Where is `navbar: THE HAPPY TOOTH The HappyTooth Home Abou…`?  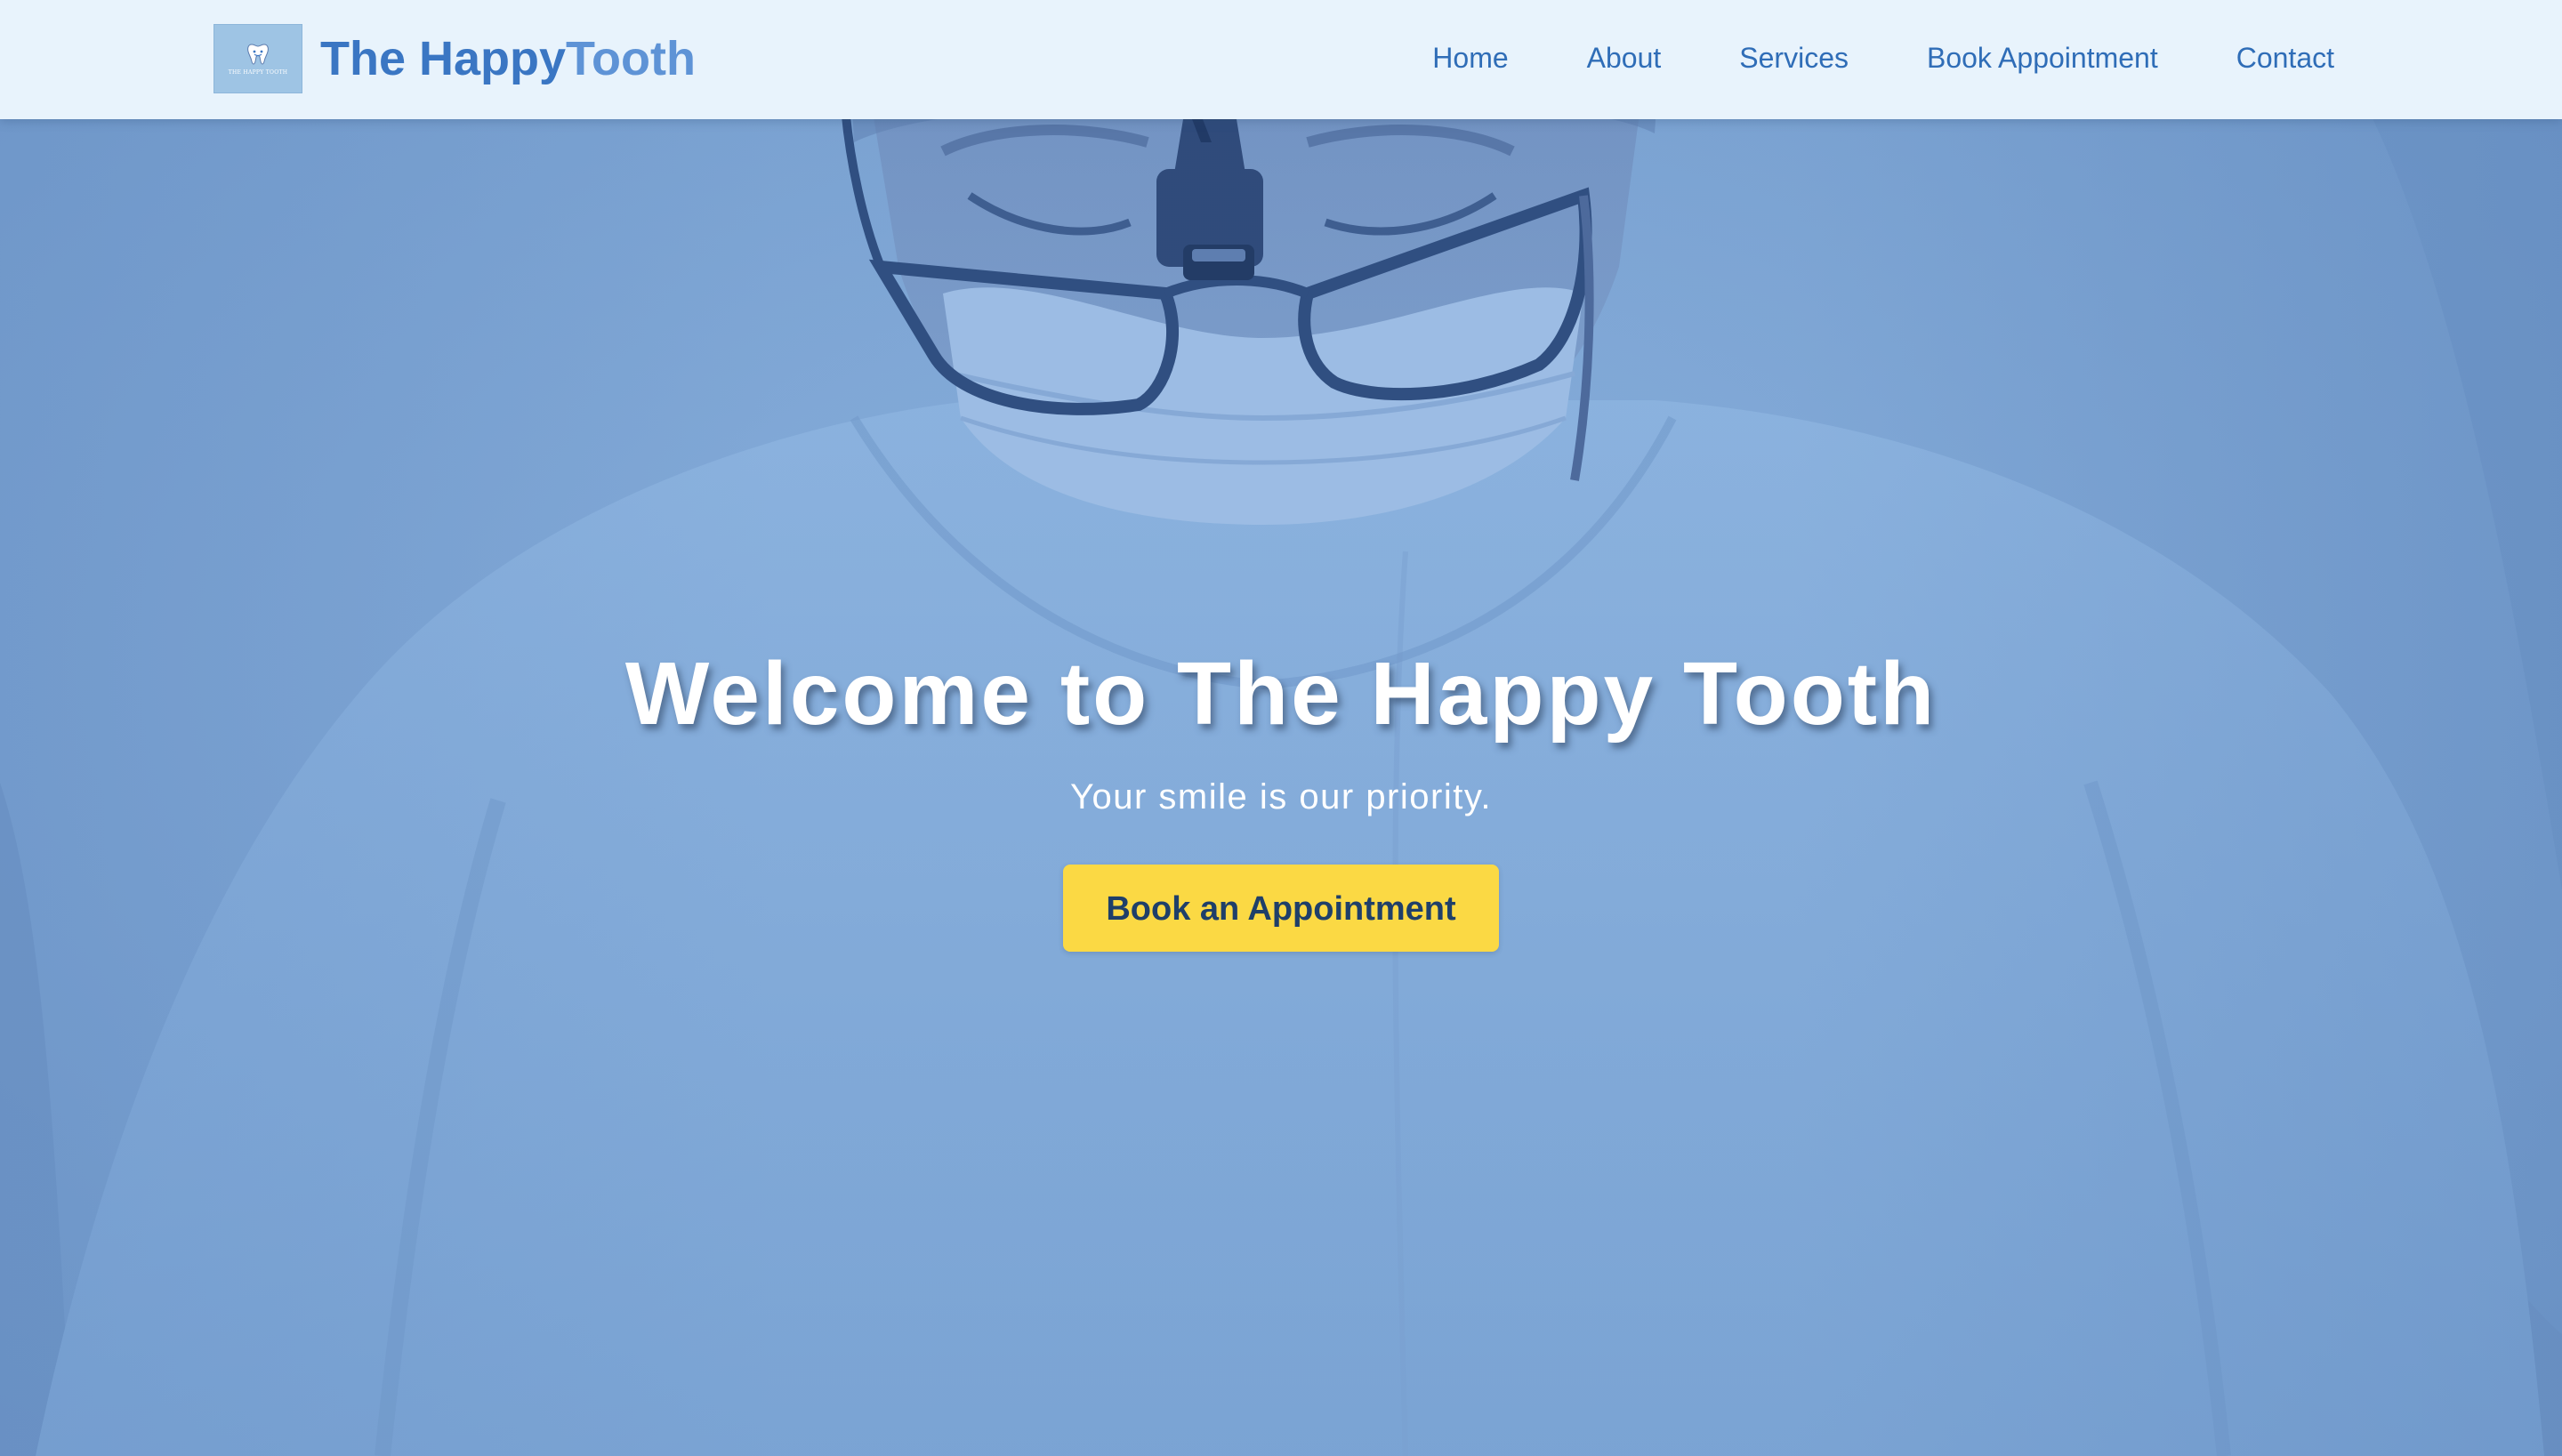 navbar: THE HAPPY TOOTH The HappyTooth Home Abou… is located at coordinates (1281, 59).